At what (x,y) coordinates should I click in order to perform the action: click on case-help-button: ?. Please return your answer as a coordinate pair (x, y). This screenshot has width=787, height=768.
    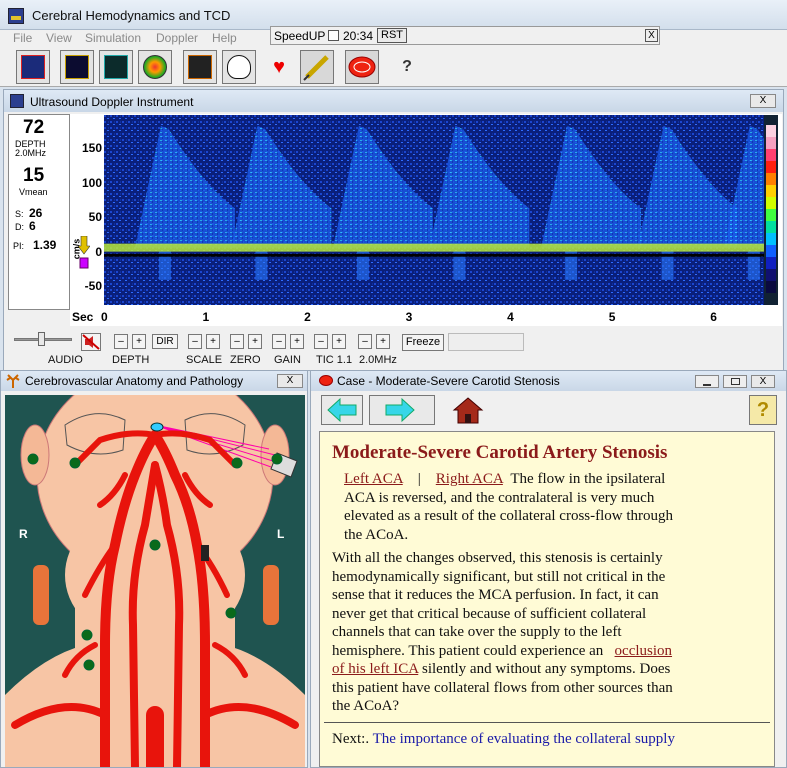
    Looking at the image, I should click on (763, 410).